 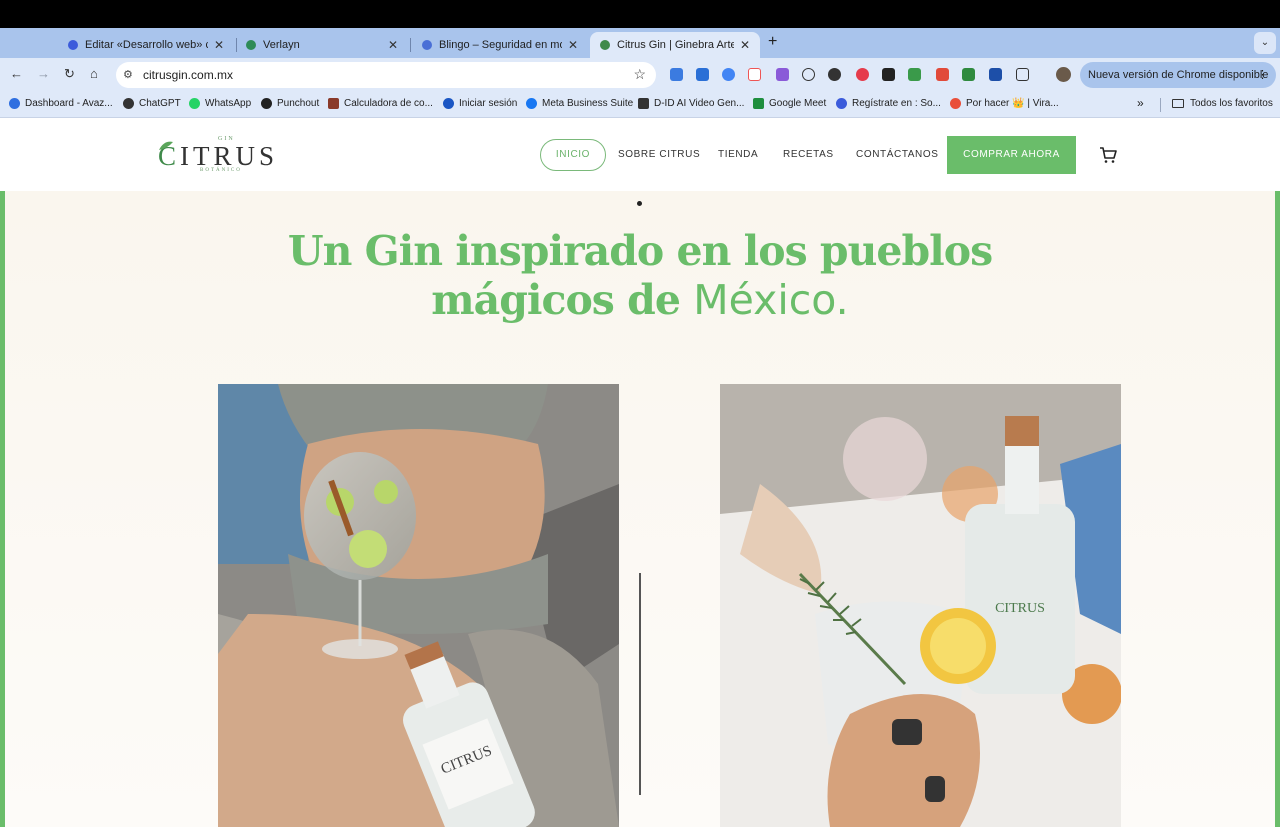 What do you see at coordinates (1140, 103) in the screenshot?
I see `more-bookmarks-button: »` at bounding box center [1140, 103].